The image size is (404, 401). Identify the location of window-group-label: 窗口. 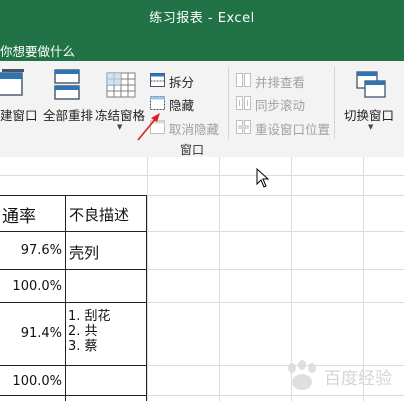
(192, 150).